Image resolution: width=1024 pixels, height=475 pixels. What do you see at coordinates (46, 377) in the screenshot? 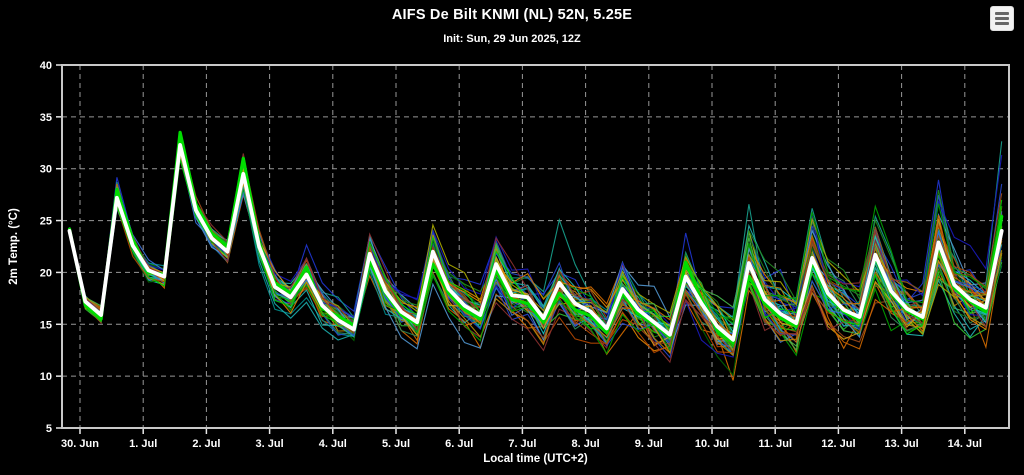
I see `y-tick-label: 10` at bounding box center [46, 377].